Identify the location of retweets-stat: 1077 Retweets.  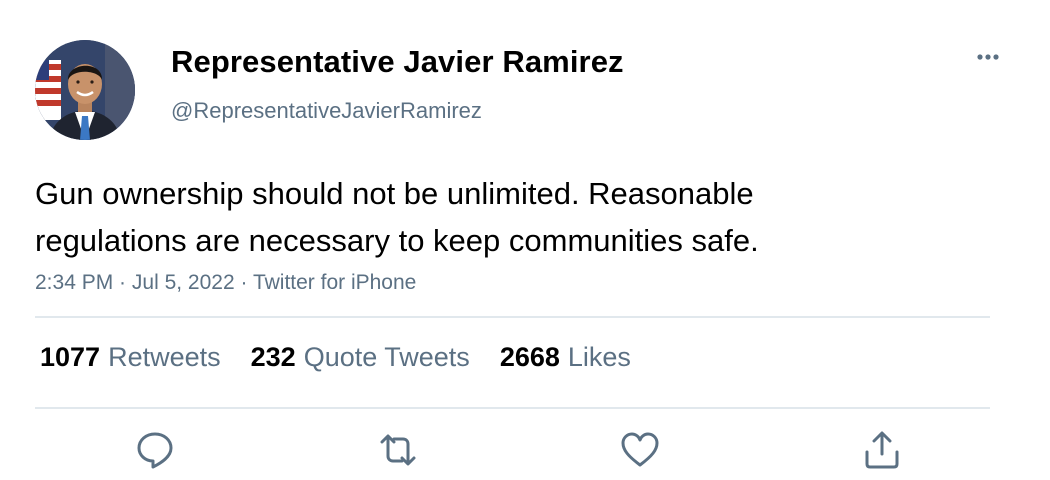
(130, 357).